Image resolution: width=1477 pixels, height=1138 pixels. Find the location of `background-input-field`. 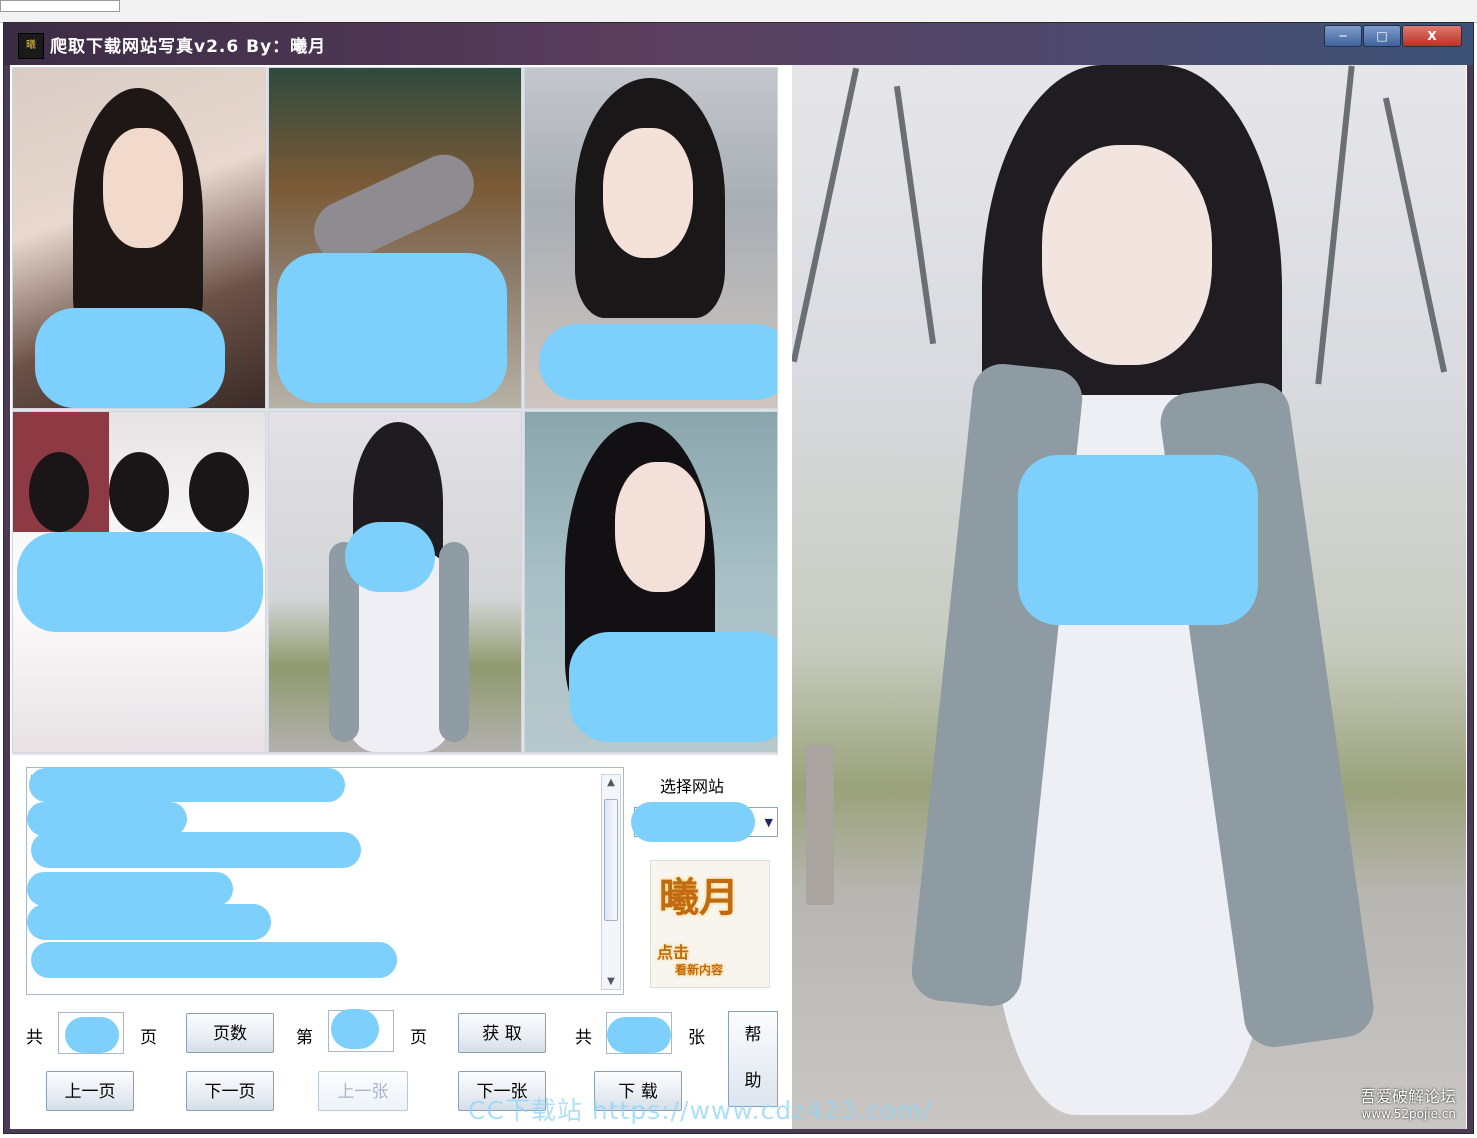

background-input-field is located at coordinates (60, 6).